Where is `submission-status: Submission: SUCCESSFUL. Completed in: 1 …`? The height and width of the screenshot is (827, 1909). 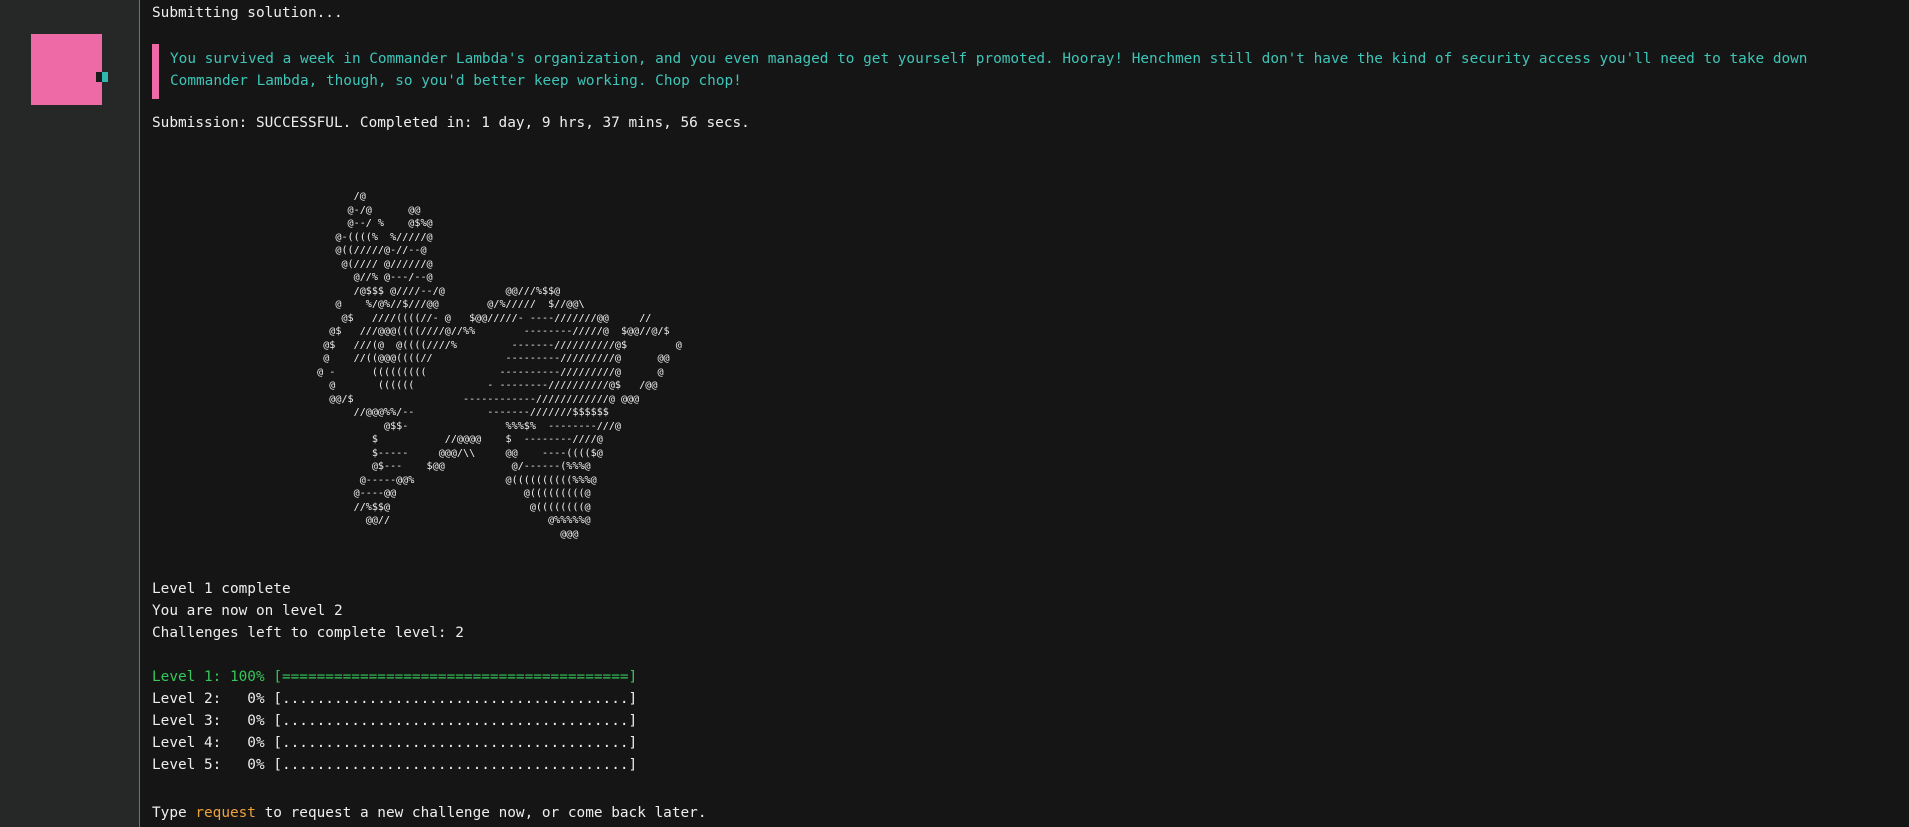
submission-status: Submission: SUCCESSFUL. Completed in: 1 … is located at coordinates (451, 123).